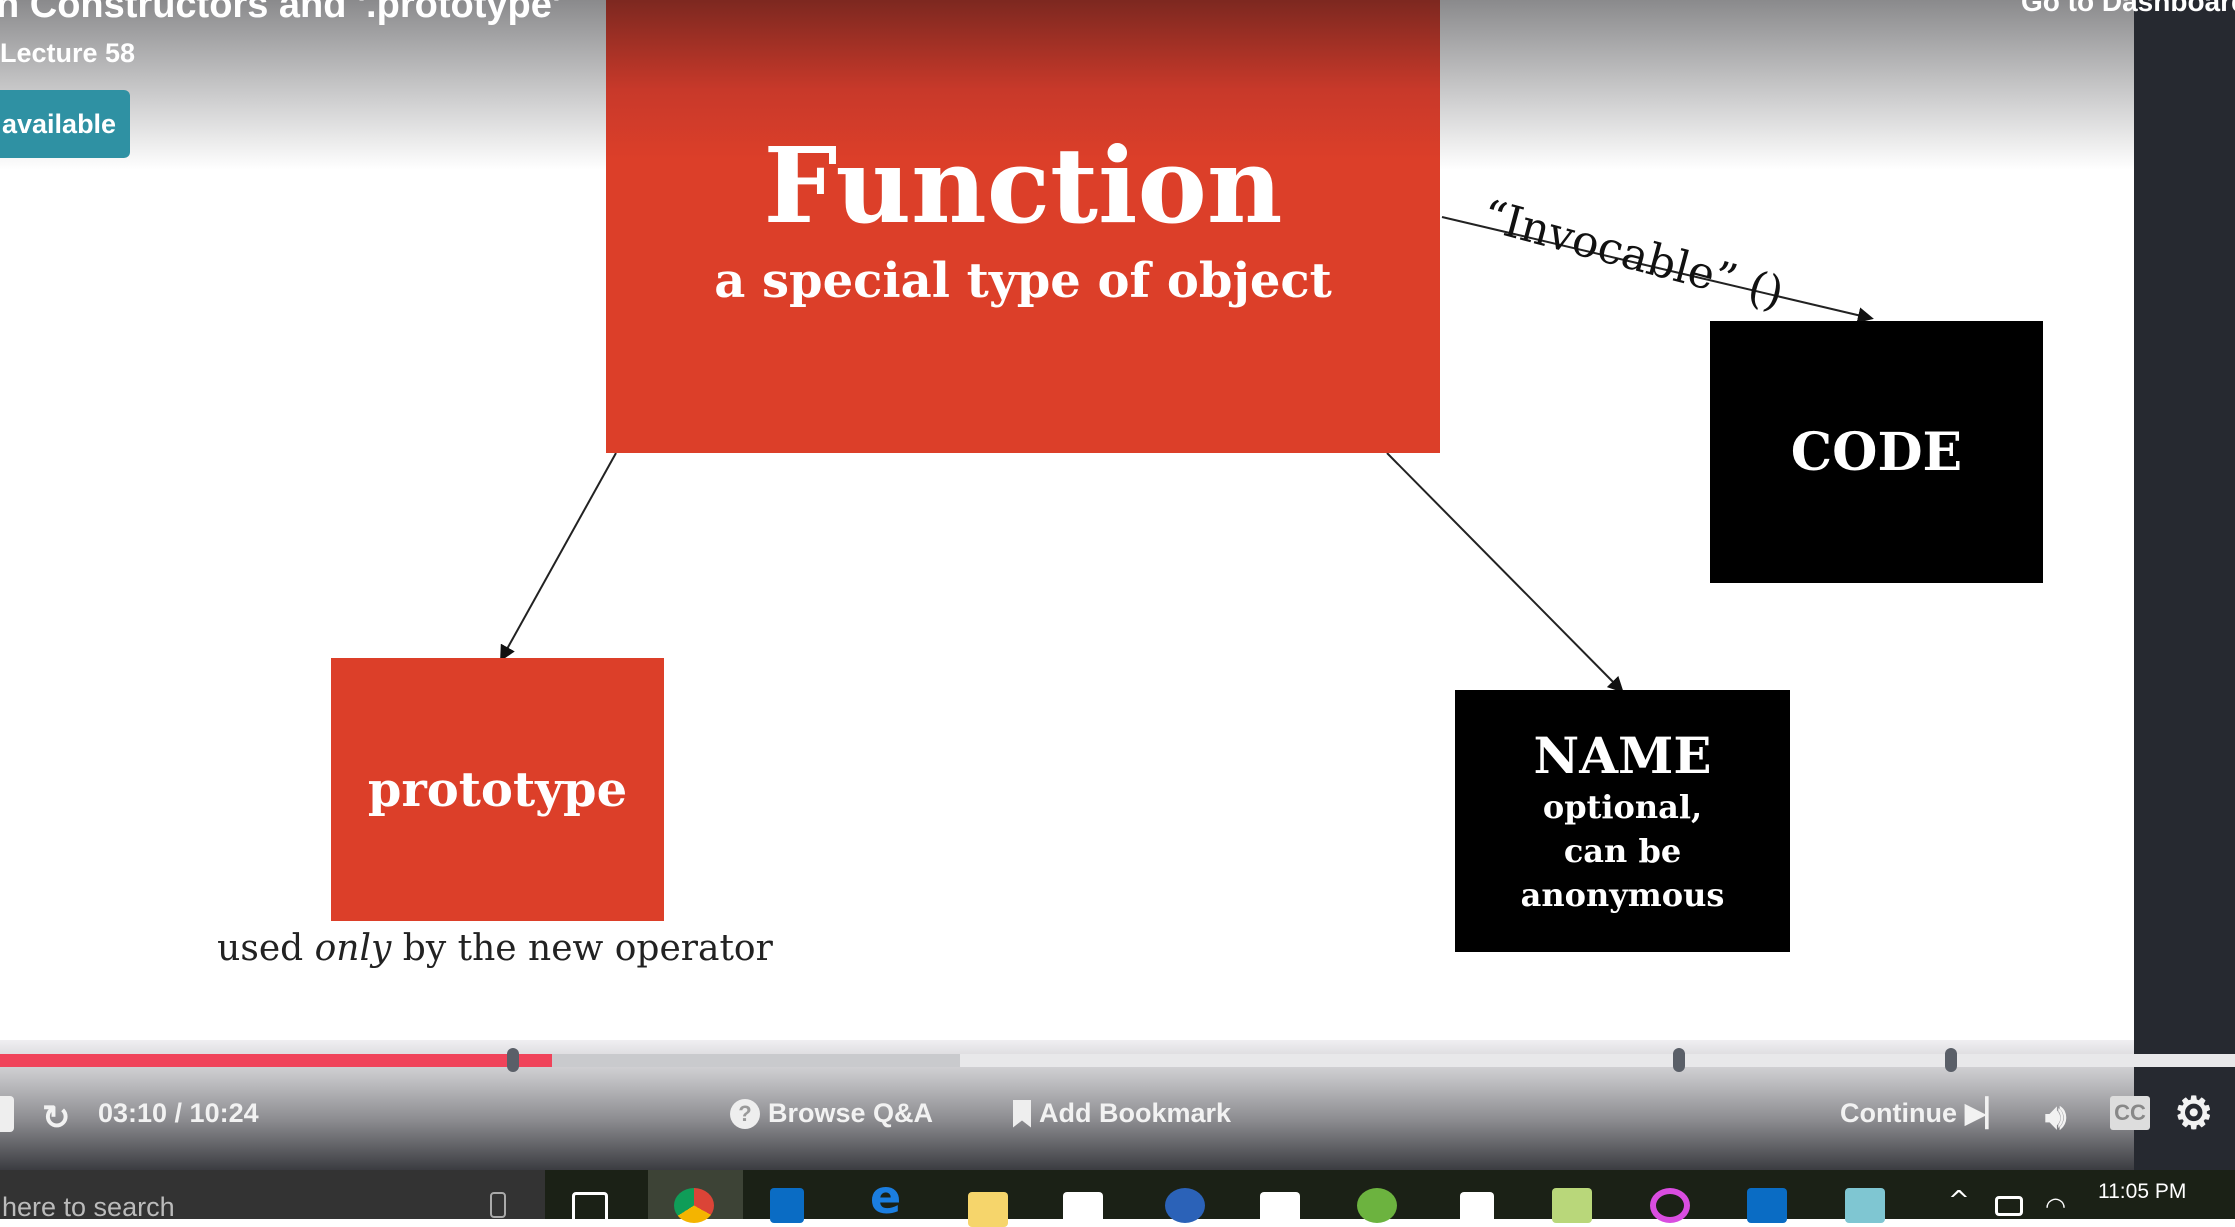 This screenshot has width=2235, height=1227. I want to click on continue-label: Continue, so click(1898, 1113).